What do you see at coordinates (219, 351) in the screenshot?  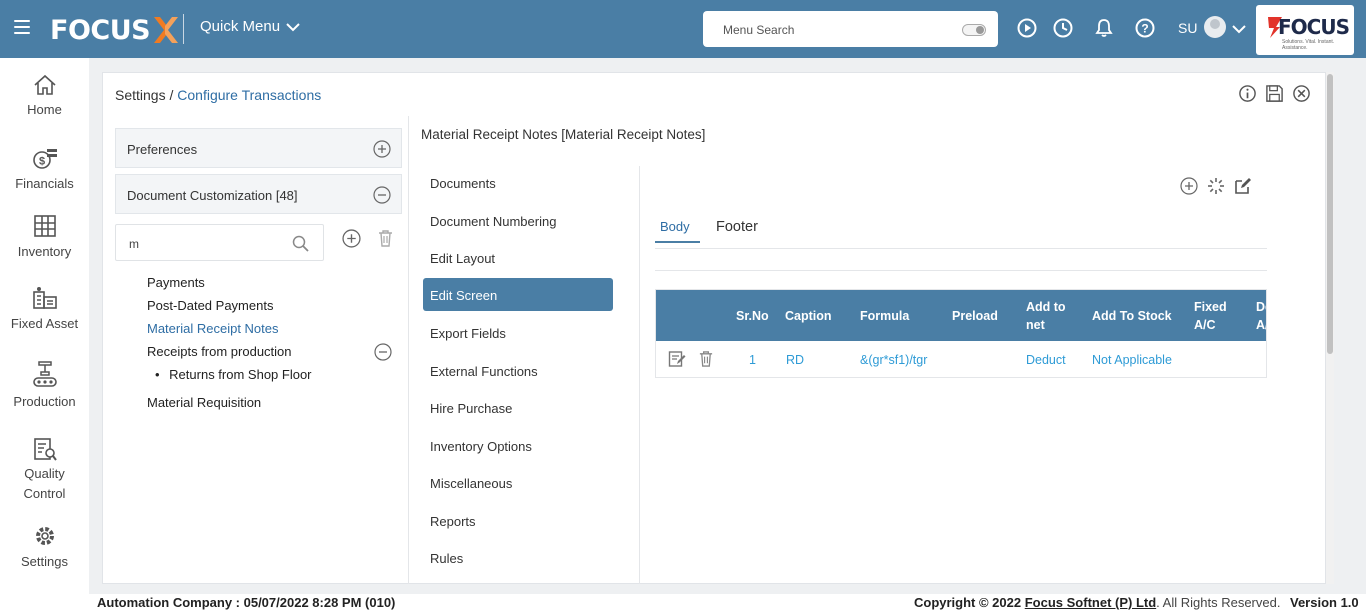 I see `tree-item-receipts-from-production: Receipts from production` at bounding box center [219, 351].